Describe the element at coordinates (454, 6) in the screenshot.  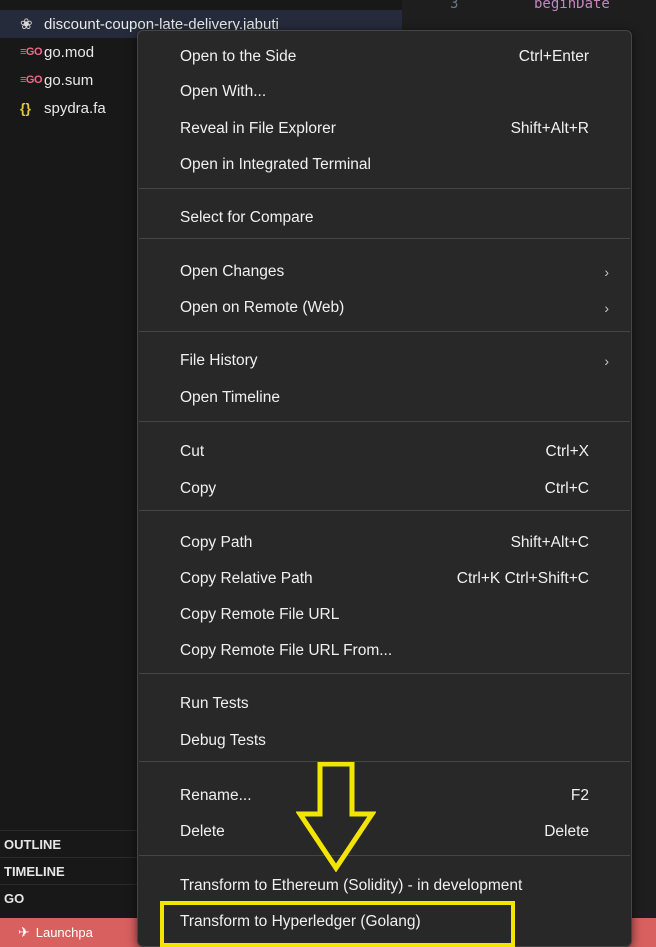
I see `line-number: 3` at that location.